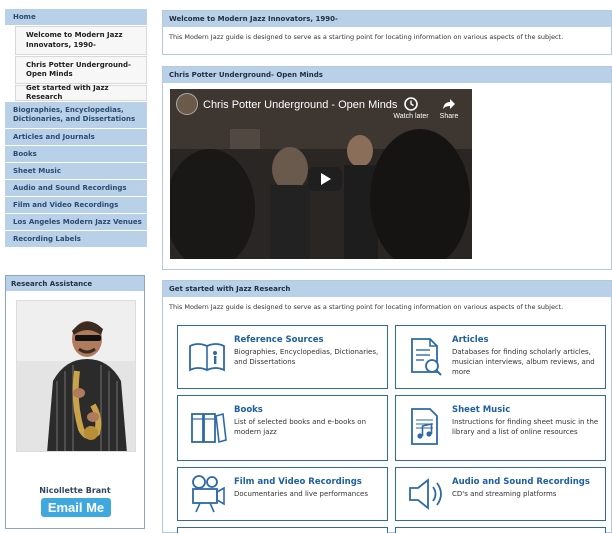  What do you see at coordinates (387, 19) in the screenshot?
I see `welcome-heading: Welcome to Modern Jazz Innovators, 1990-` at bounding box center [387, 19].